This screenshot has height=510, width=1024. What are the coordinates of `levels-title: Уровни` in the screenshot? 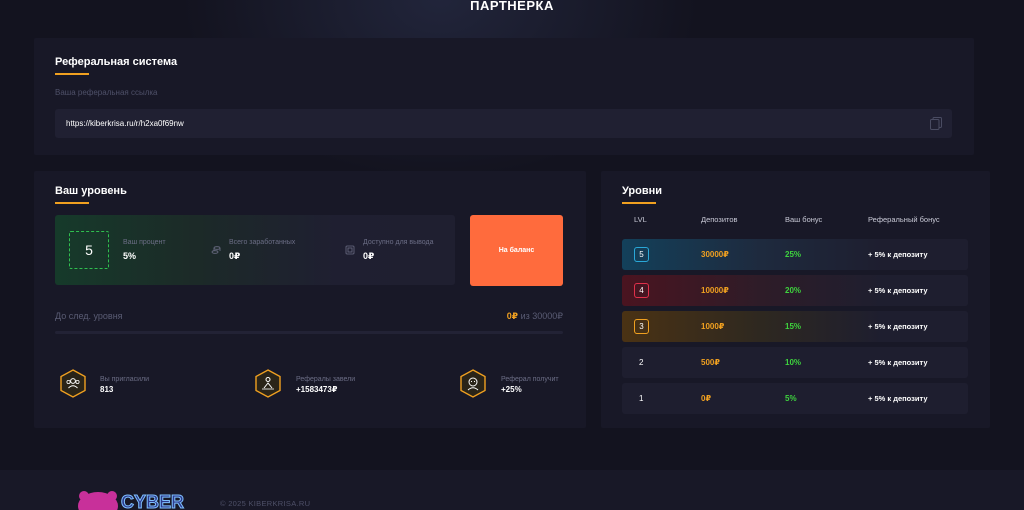 It's located at (642, 191).